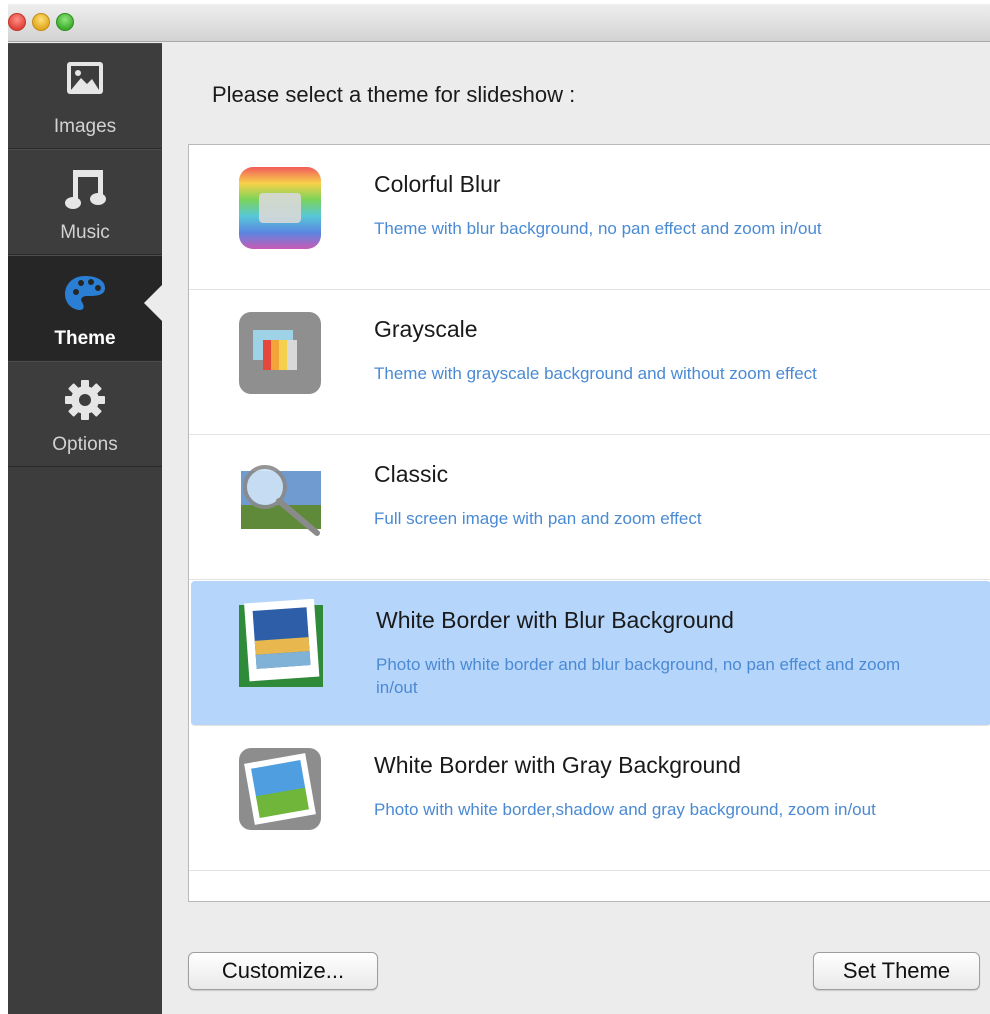 This screenshot has width=990, height=1014. I want to click on image-icon, so click(85, 83).